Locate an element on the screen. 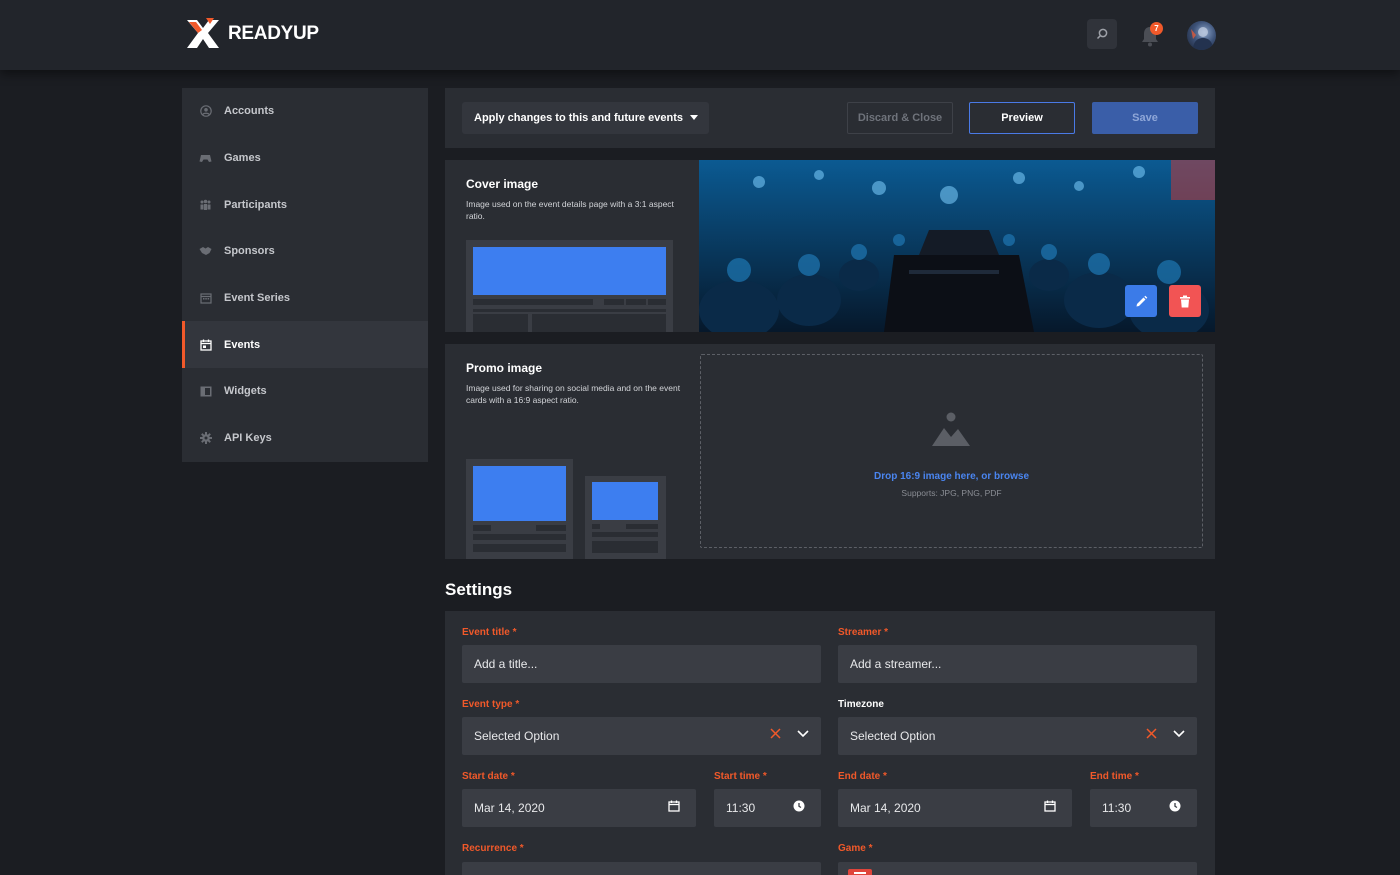 This screenshot has width=1400, height=875. search-icon is located at coordinates (1102, 34).